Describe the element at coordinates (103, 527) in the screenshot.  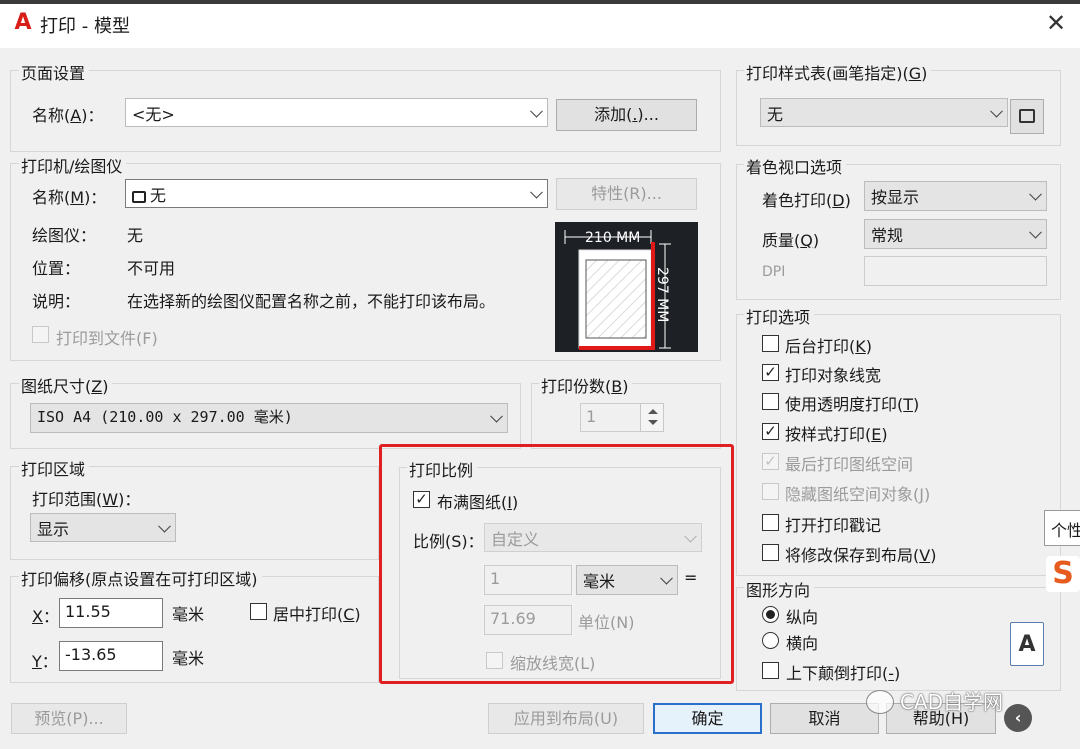
I see `plot-range-dropdown: 显示` at that location.